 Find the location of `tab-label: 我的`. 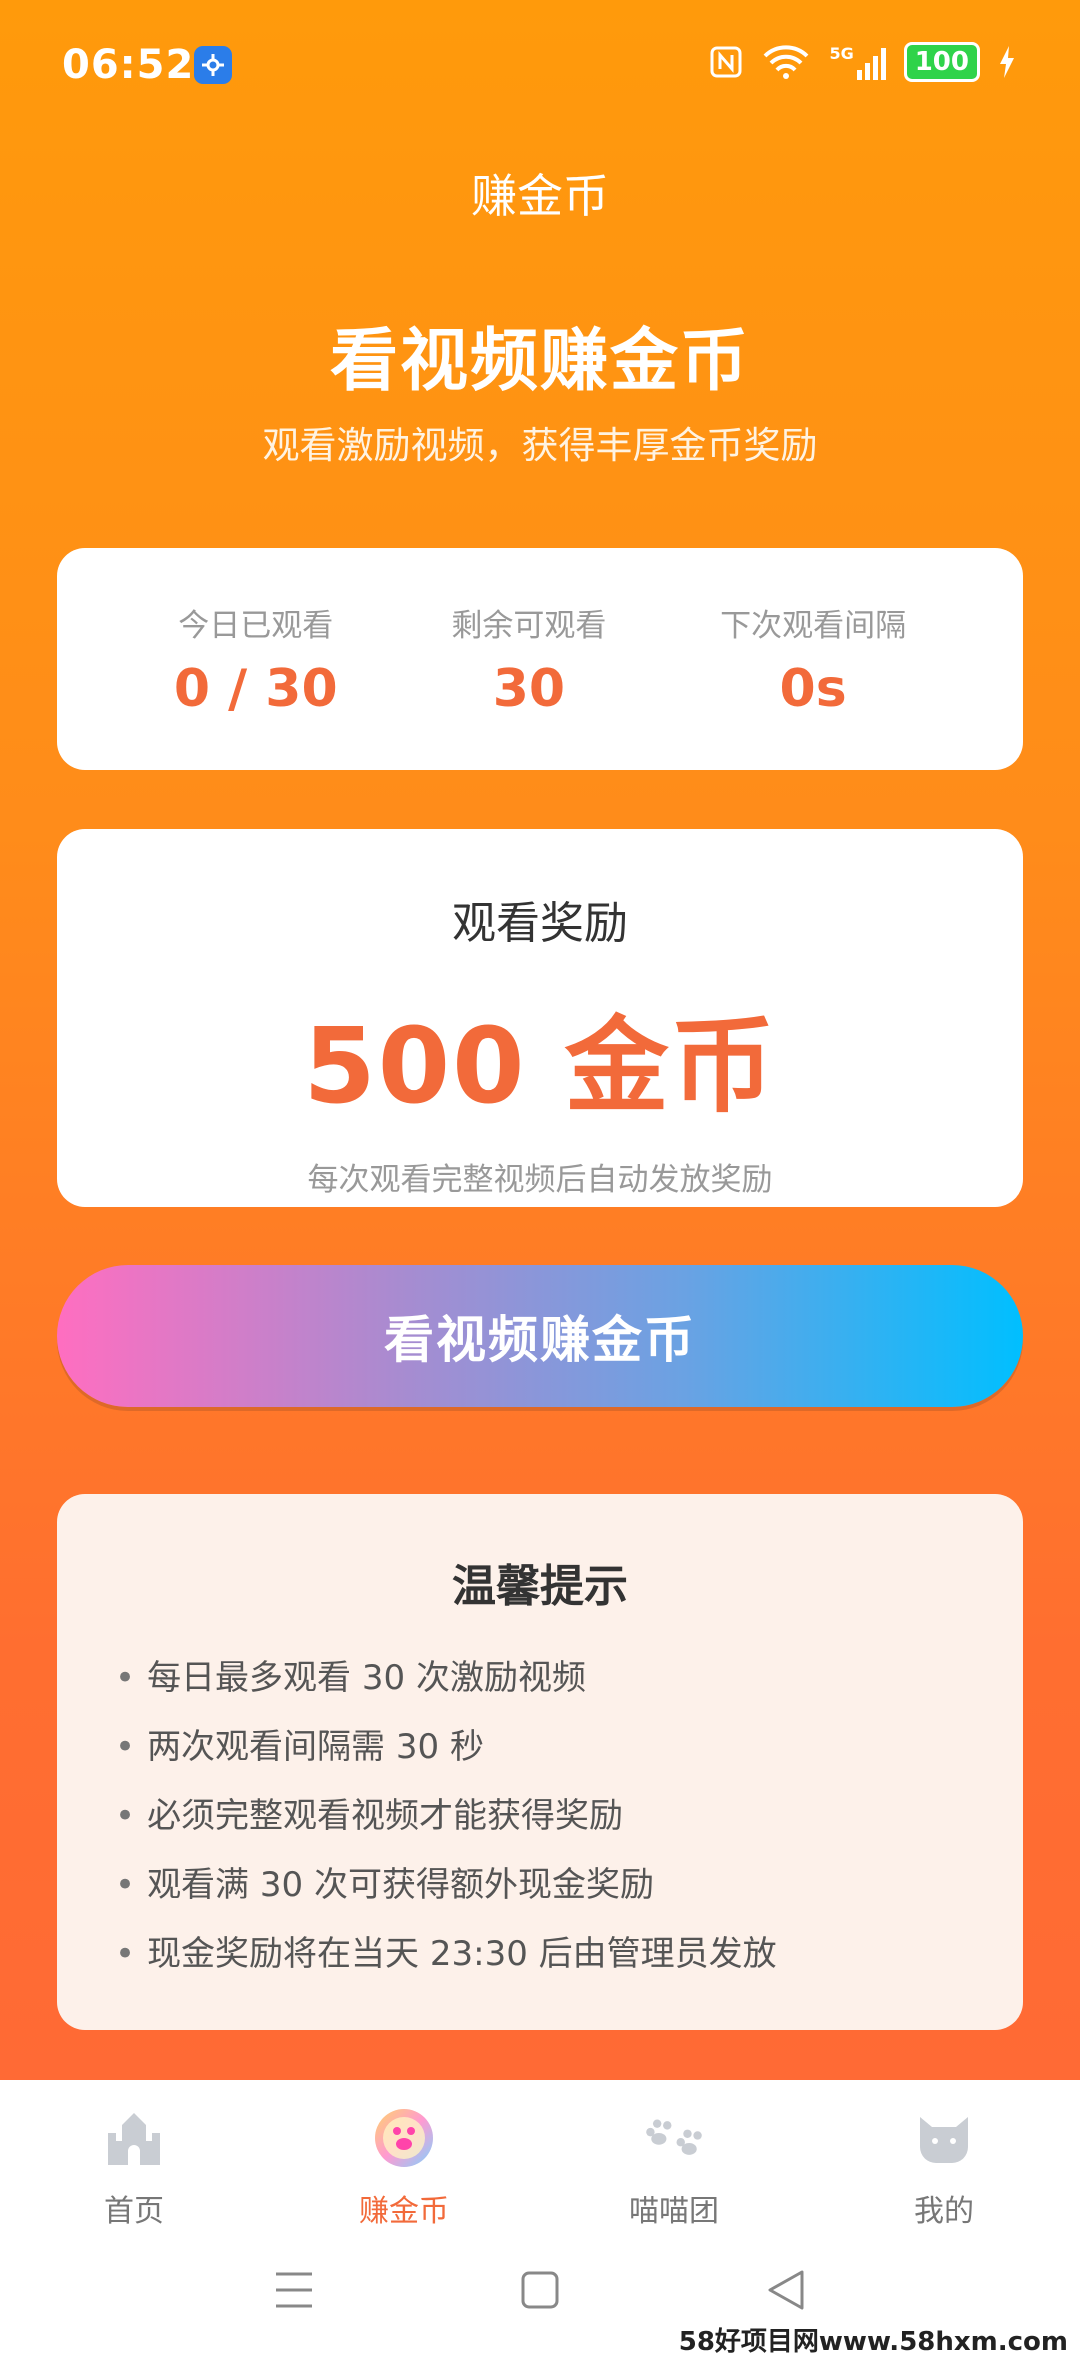

tab-label: 我的 is located at coordinates (944, 2211).